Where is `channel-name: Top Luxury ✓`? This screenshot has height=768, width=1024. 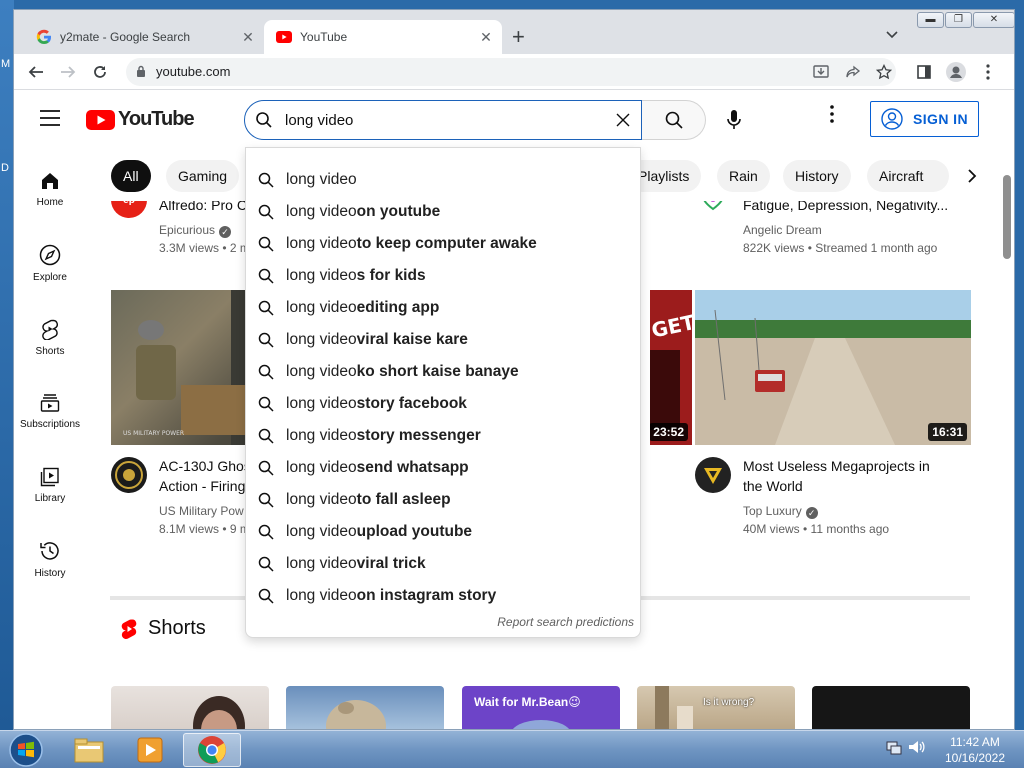
channel-name: Top Luxury ✓ is located at coordinates (780, 511).